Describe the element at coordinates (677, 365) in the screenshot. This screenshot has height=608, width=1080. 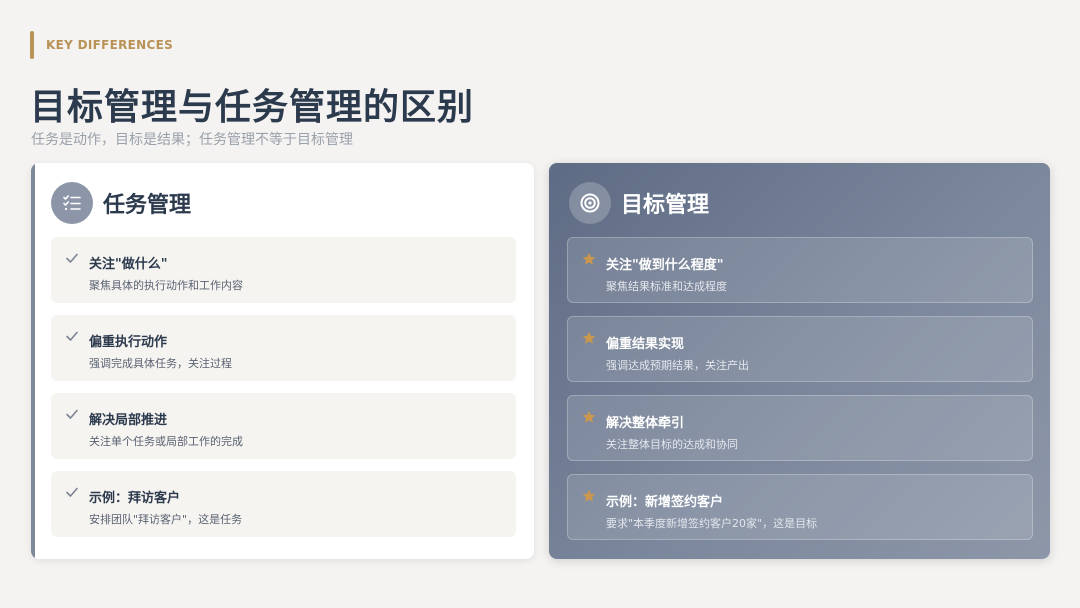
I see `goal-item-desc: 强调达成预期结果，关注产出` at that location.